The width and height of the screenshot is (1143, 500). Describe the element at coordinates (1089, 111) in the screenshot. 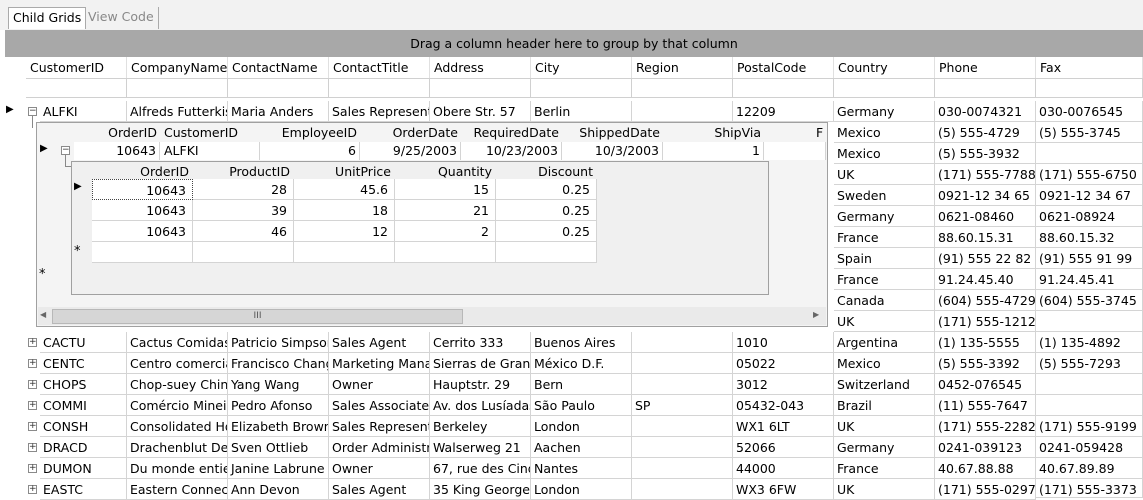

I see `cell-fax: 030-0076545` at that location.